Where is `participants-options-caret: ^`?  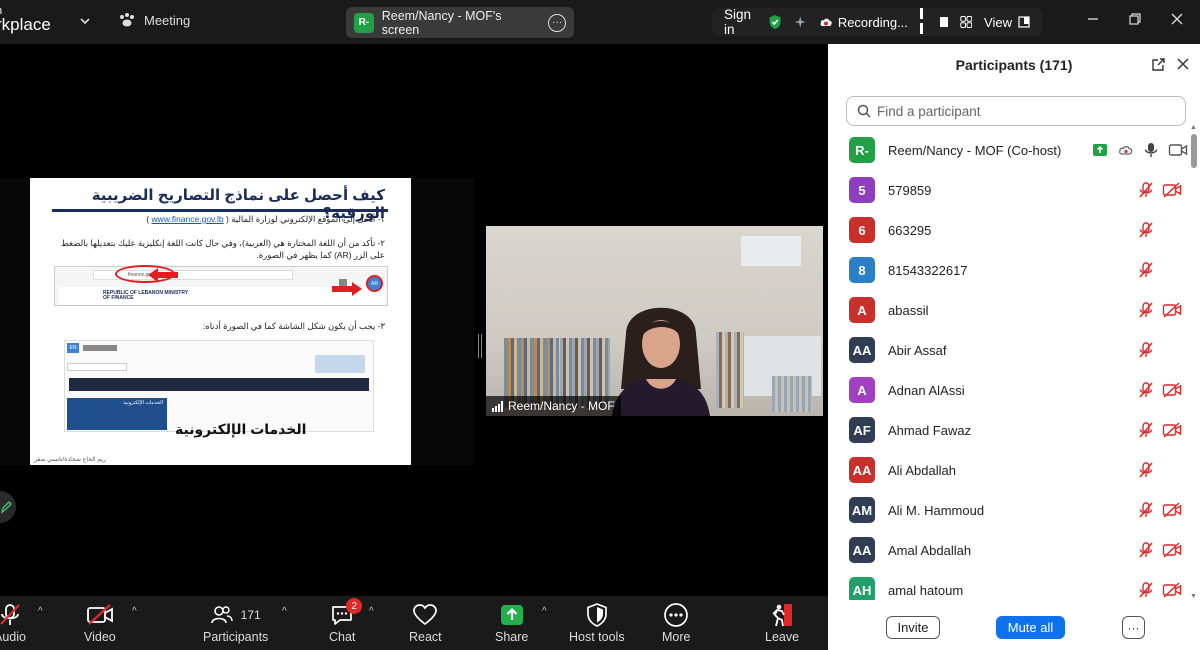 participants-options-caret: ^ is located at coordinates (284, 611).